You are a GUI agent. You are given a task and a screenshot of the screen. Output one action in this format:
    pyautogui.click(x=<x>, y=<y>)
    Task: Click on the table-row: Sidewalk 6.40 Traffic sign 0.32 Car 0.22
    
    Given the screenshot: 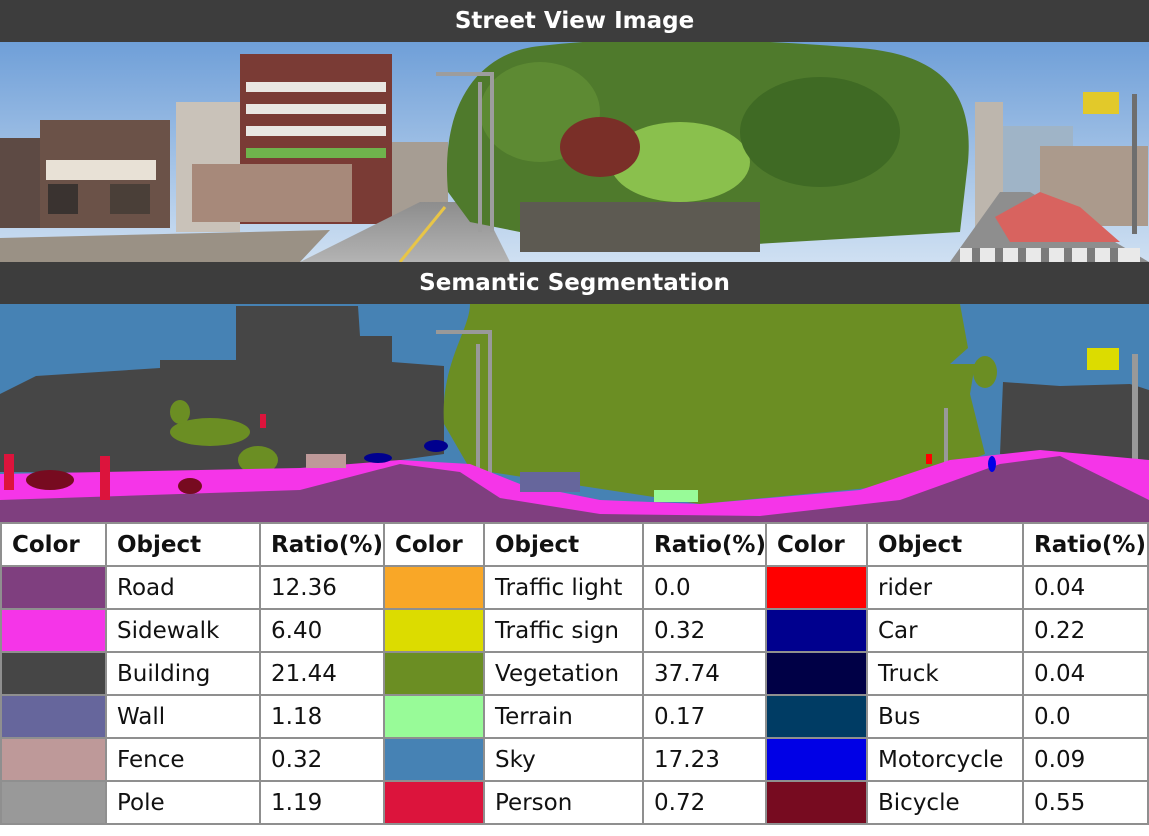 What is the action you would take?
    pyautogui.click(x=574, y=630)
    